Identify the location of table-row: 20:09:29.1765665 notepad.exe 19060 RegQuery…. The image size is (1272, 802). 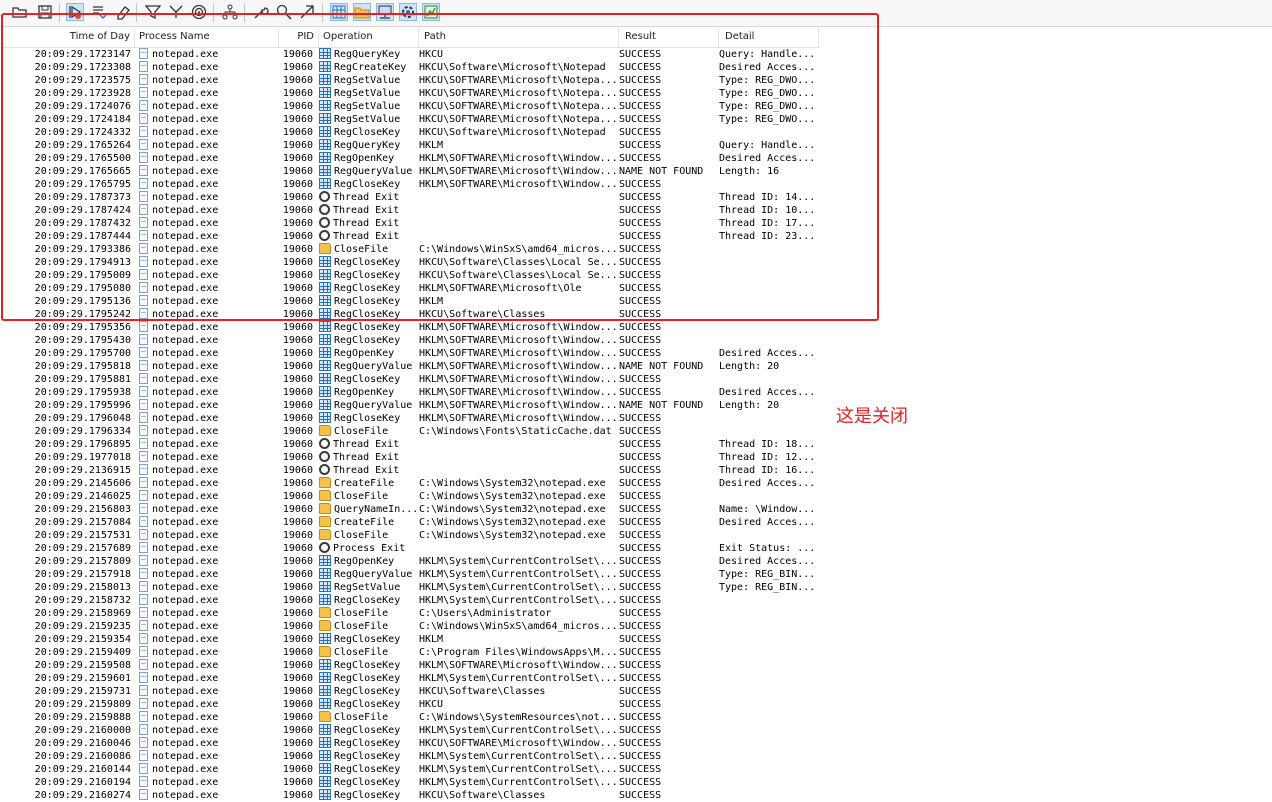
(410, 171).